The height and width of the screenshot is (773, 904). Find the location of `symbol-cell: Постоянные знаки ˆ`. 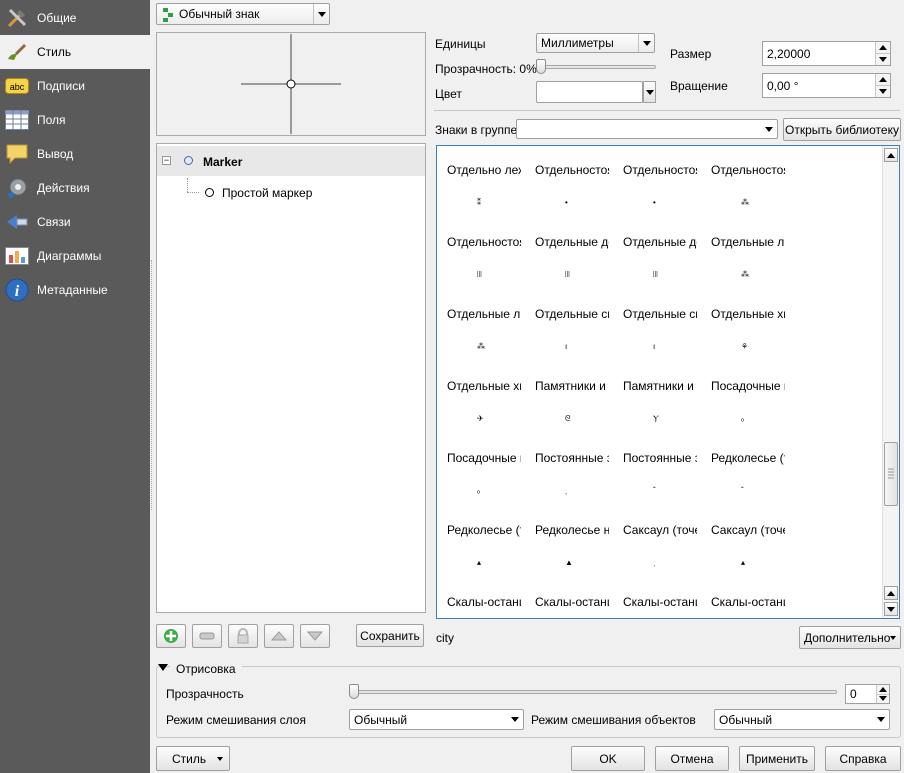

symbol-cell: Постоянные знаки ˆ is located at coordinates (655, 470).